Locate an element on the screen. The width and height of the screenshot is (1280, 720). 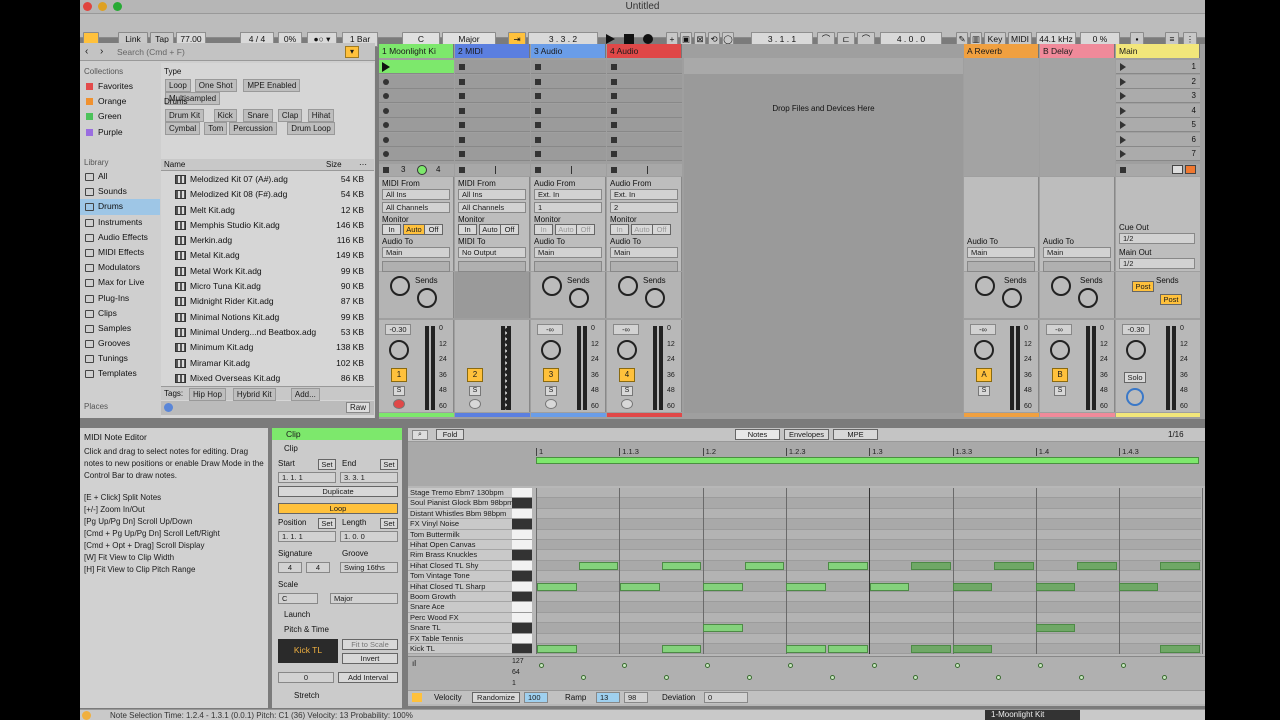
input-source-select: All Ins is located at coordinates (416, 194).